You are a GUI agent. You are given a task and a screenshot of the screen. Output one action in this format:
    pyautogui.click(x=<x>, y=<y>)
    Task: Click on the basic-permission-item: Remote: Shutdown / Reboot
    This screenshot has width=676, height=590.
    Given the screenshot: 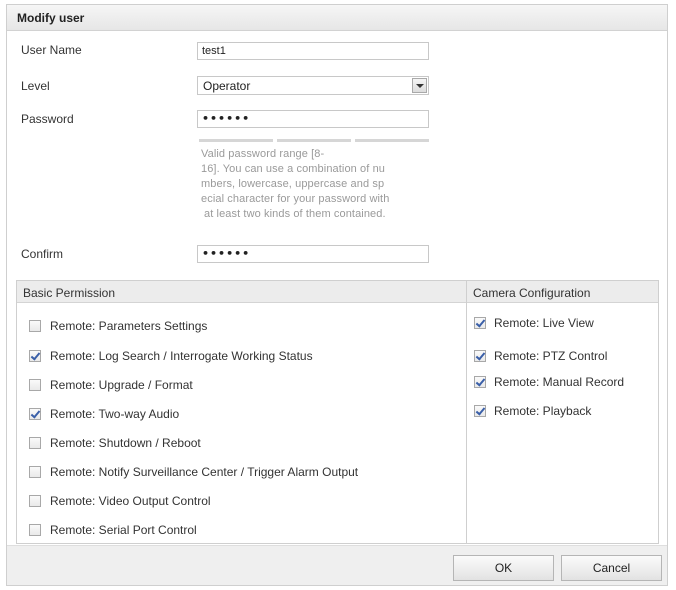 What is the action you would take?
    pyautogui.click(x=115, y=443)
    